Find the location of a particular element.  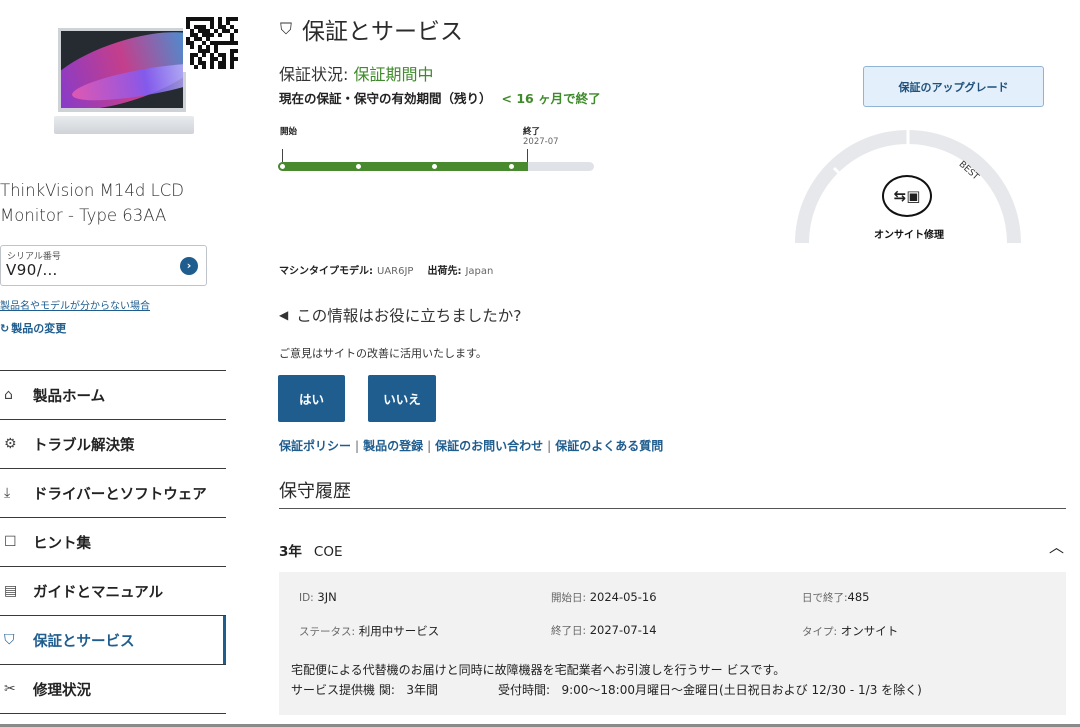

plan-id-value: 3JN is located at coordinates (327, 597).